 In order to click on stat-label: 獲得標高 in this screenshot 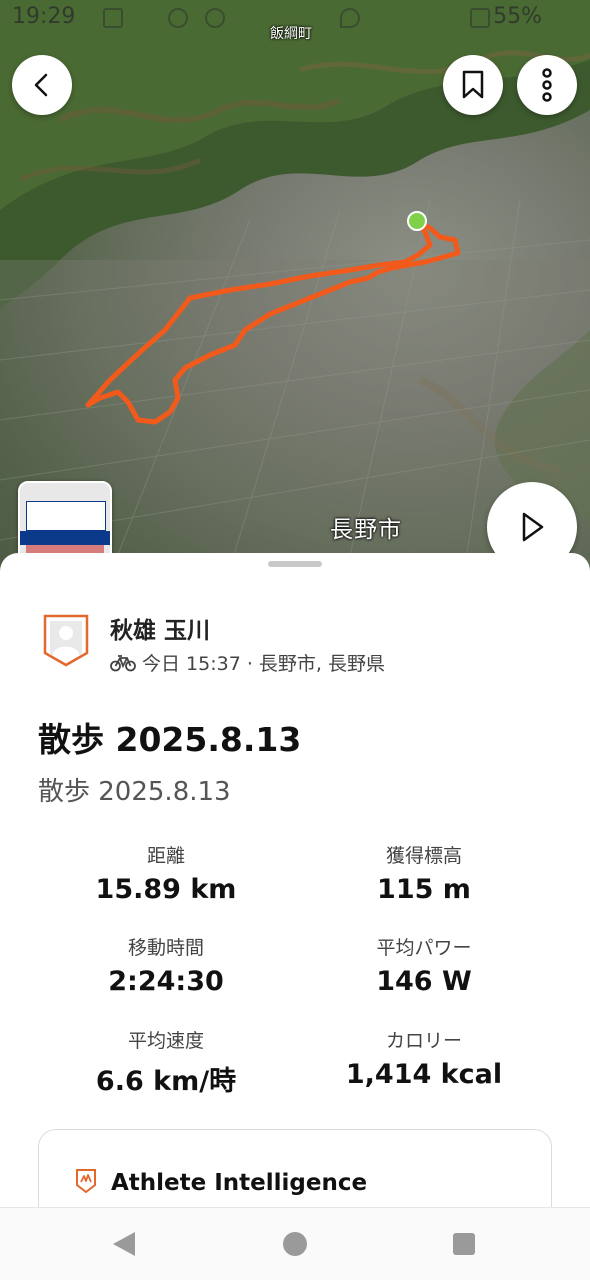, I will do `click(423, 856)`.